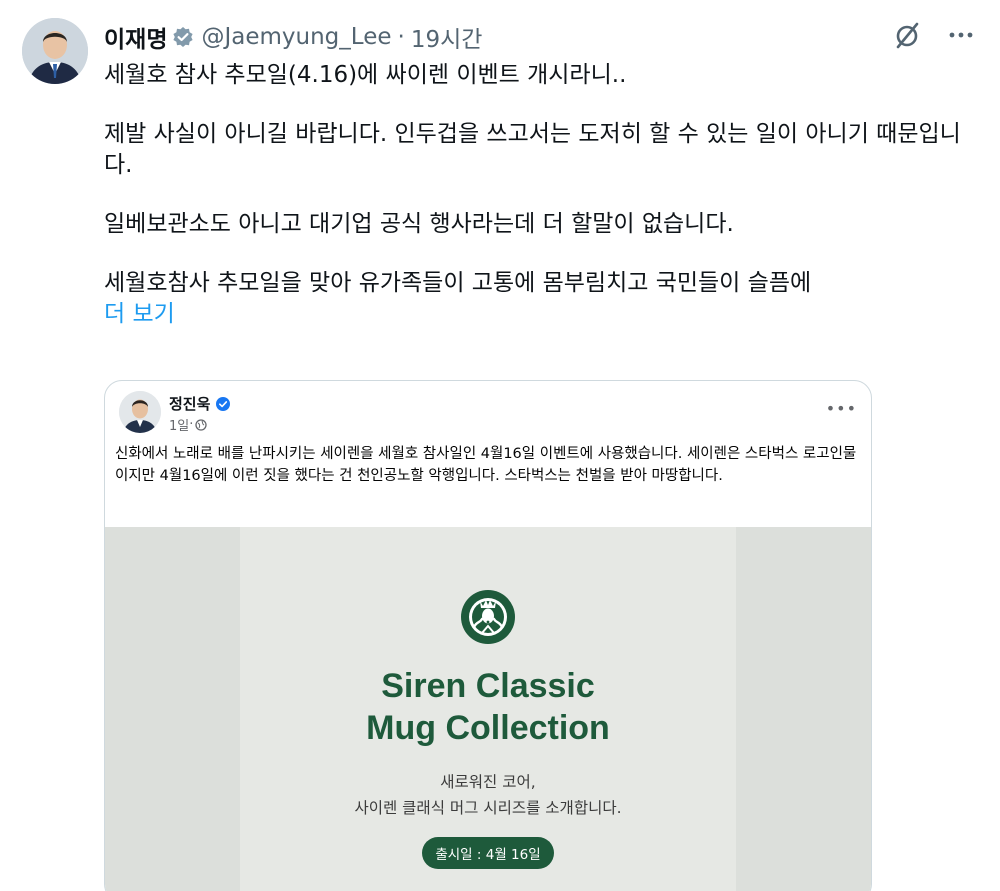 The image size is (1000, 891). Describe the element at coordinates (488, 808) in the screenshot. I see `promo-subtitle-line: 사이렌 클래식 머그 시리즈를 소개합니다.` at that location.